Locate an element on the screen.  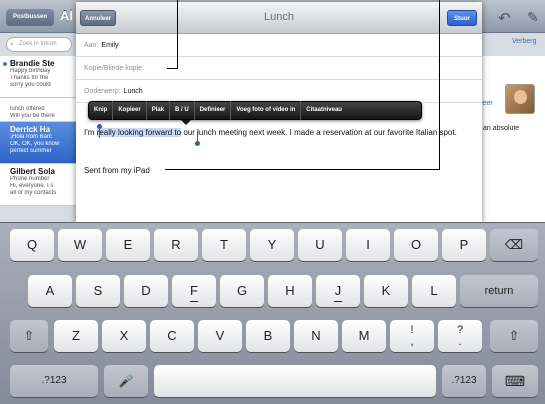
key-f: F is located at coordinates (194, 291).